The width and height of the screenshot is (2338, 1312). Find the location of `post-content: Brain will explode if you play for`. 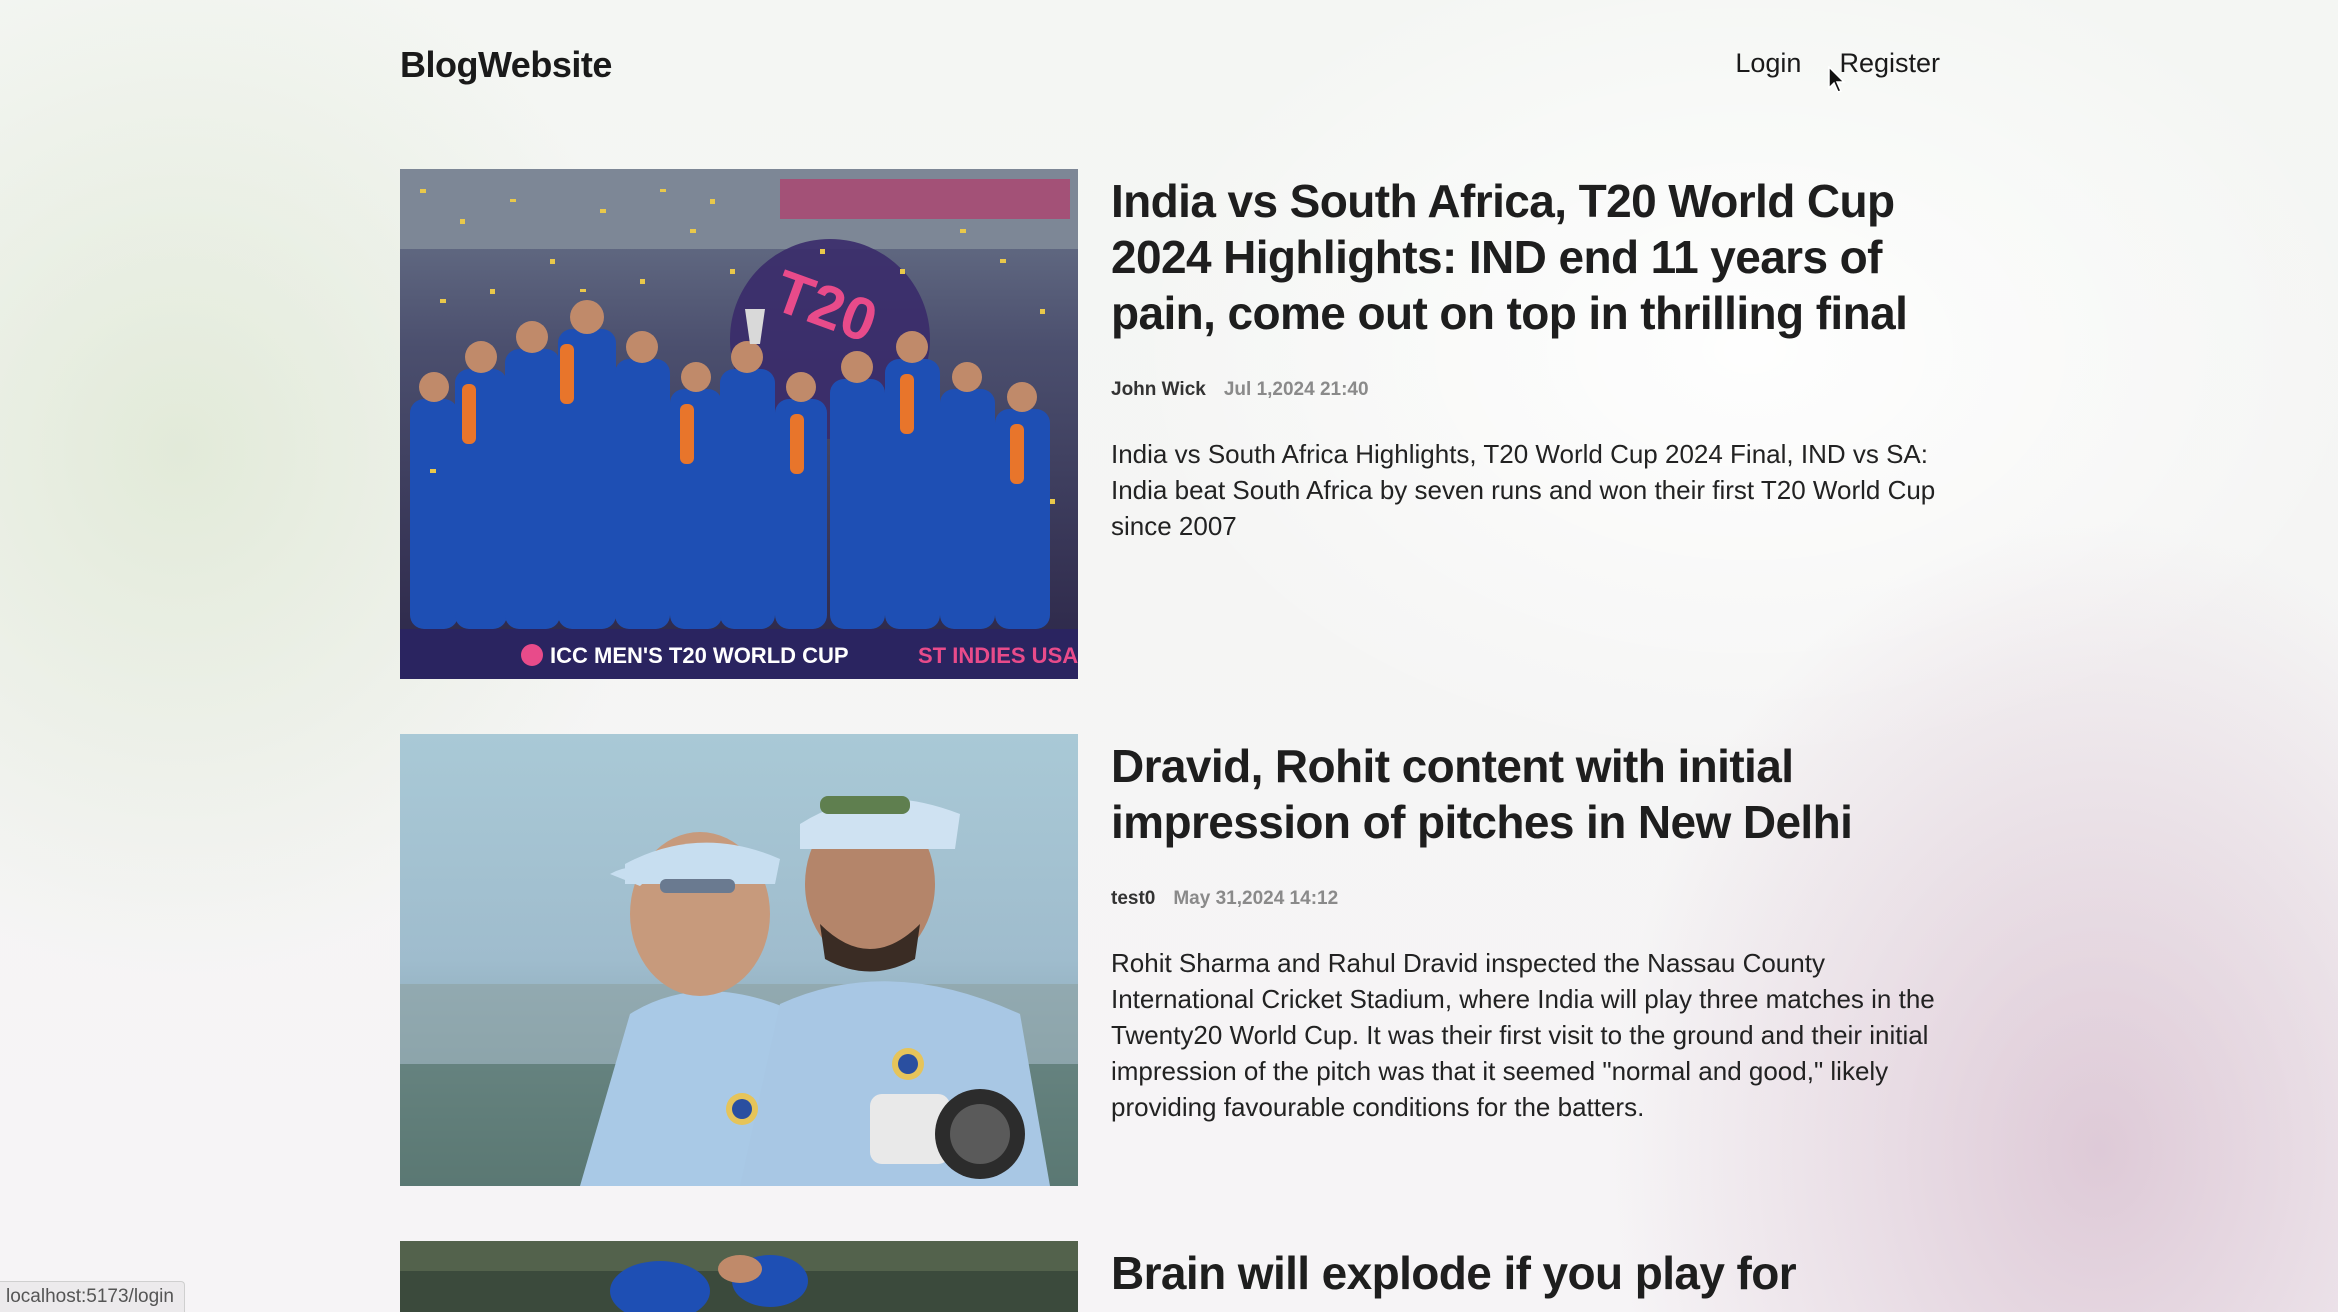

post-content: Brain will explode if you play for is located at coordinates (1525, 1276).